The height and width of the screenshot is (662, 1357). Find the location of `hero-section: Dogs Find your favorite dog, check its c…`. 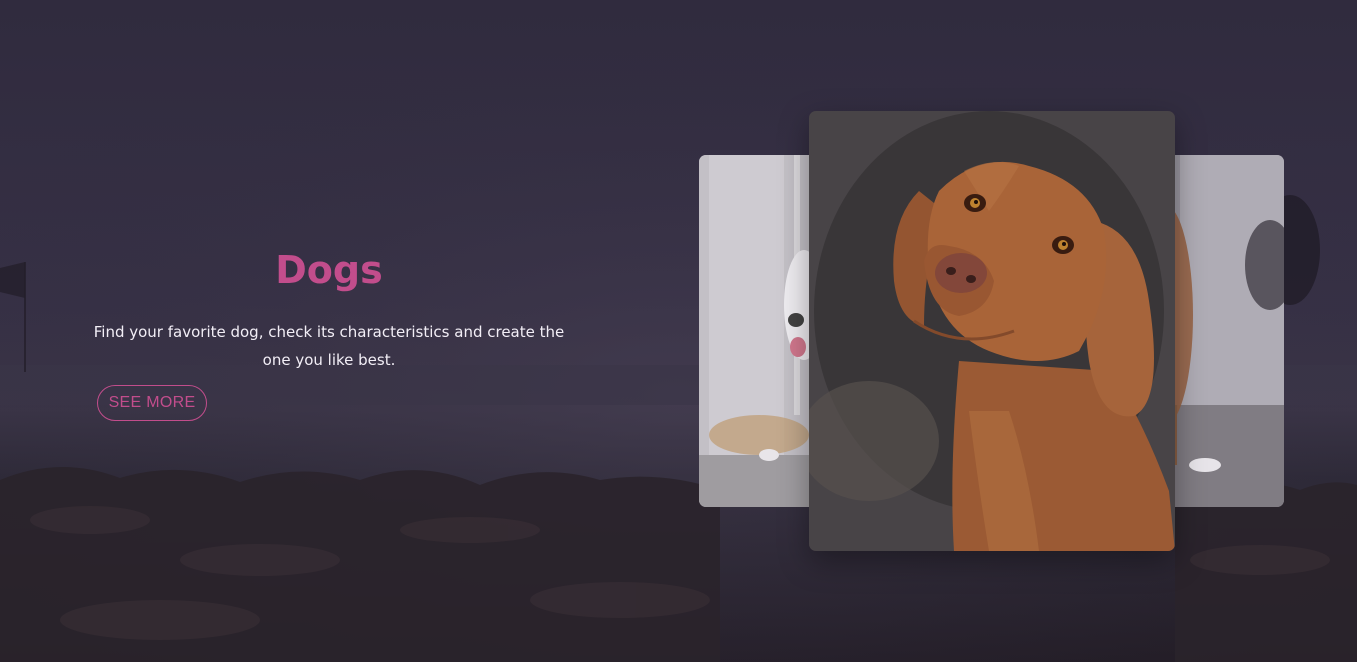

hero-section: Dogs Find your favorite dog, check its c… is located at coordinates (329, 308).